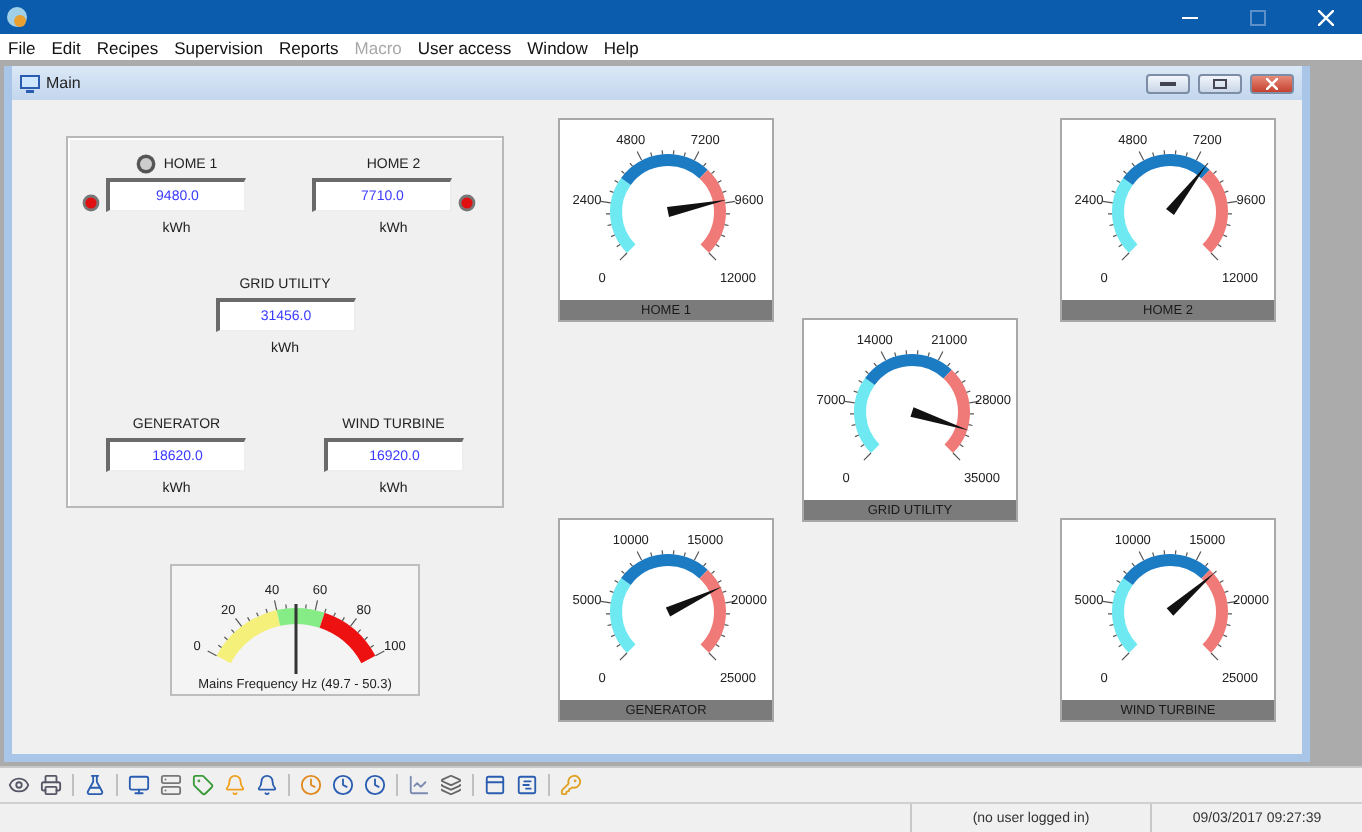  Describe the element at coordinates (127, 47) in the screenshot. I see `menu-item: Recipes` at that location.